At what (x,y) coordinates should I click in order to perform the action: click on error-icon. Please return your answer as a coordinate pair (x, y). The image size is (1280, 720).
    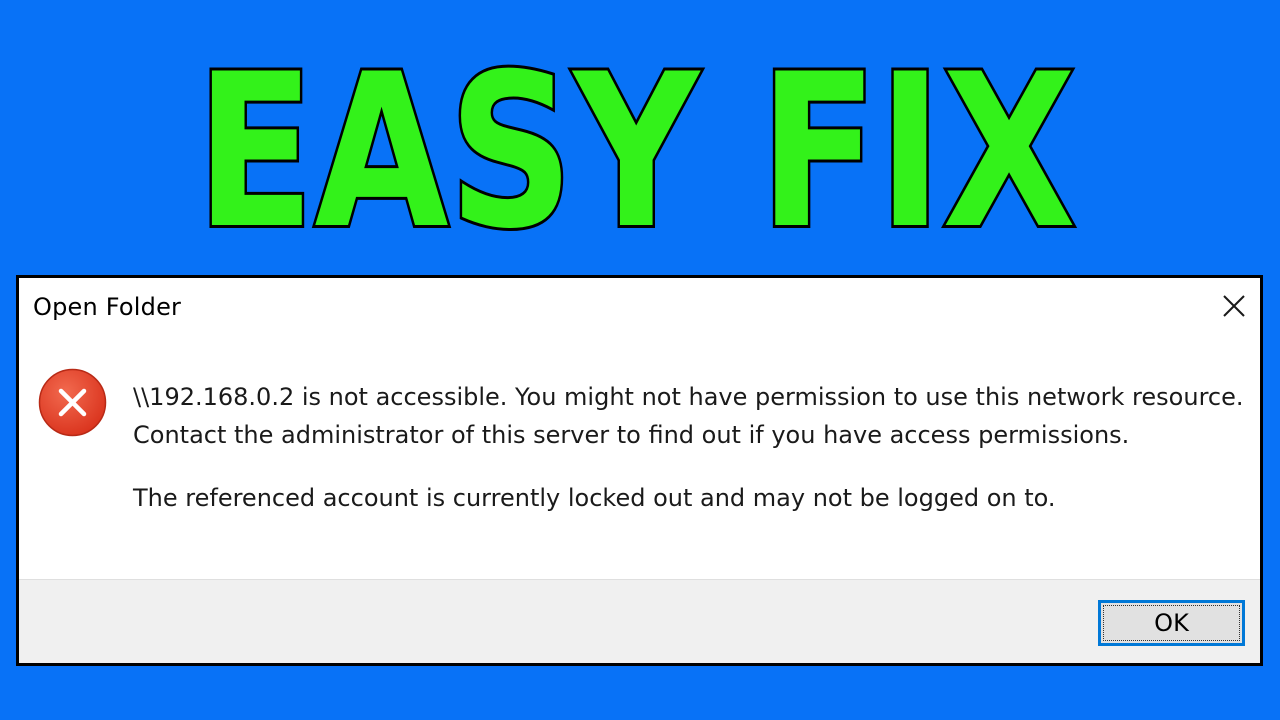
    Looking at the image, I should click on (72, 402).